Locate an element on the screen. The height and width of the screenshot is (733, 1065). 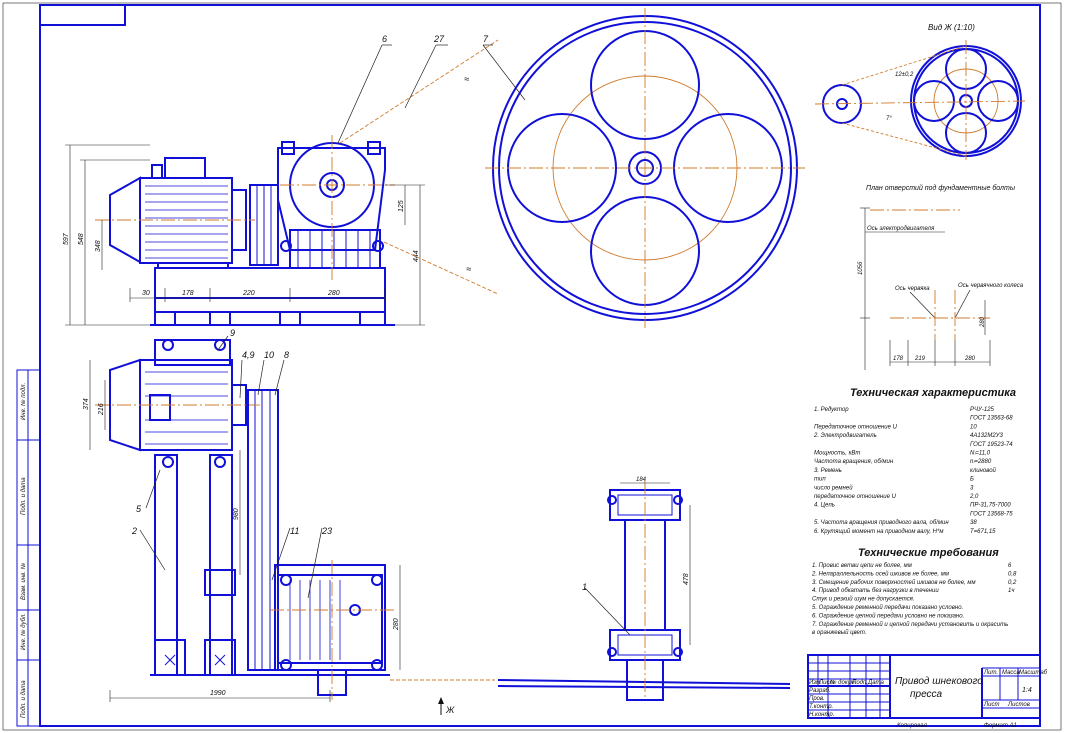
req-value-2: 0,2 is located at coordinates (1012, 583).